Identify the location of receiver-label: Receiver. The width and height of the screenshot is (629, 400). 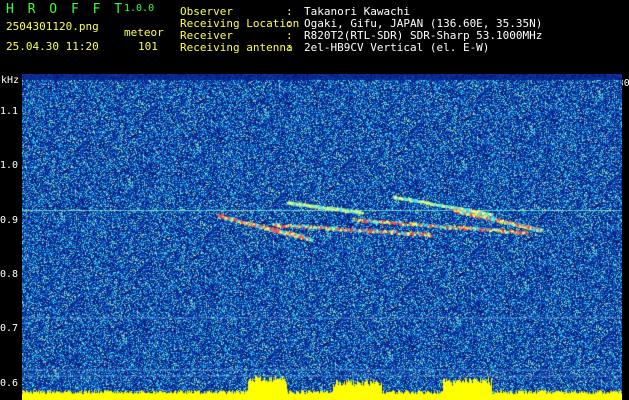
(206, 35).